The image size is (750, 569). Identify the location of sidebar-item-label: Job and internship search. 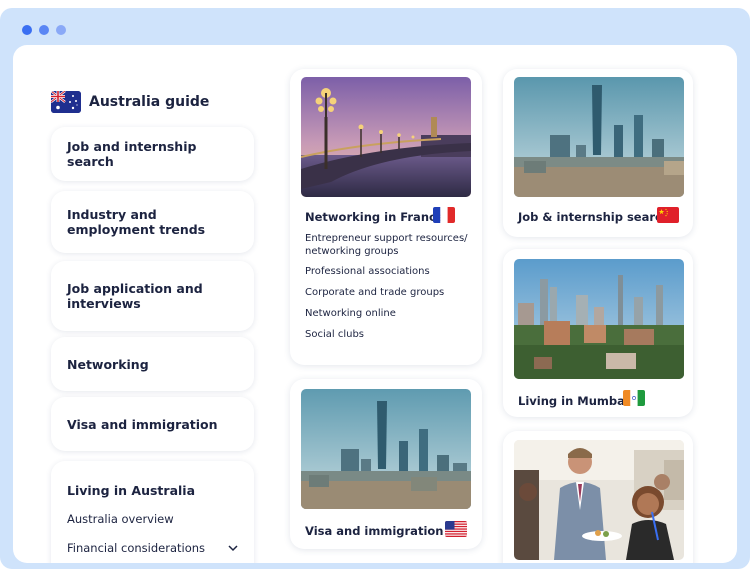
(132, 154).